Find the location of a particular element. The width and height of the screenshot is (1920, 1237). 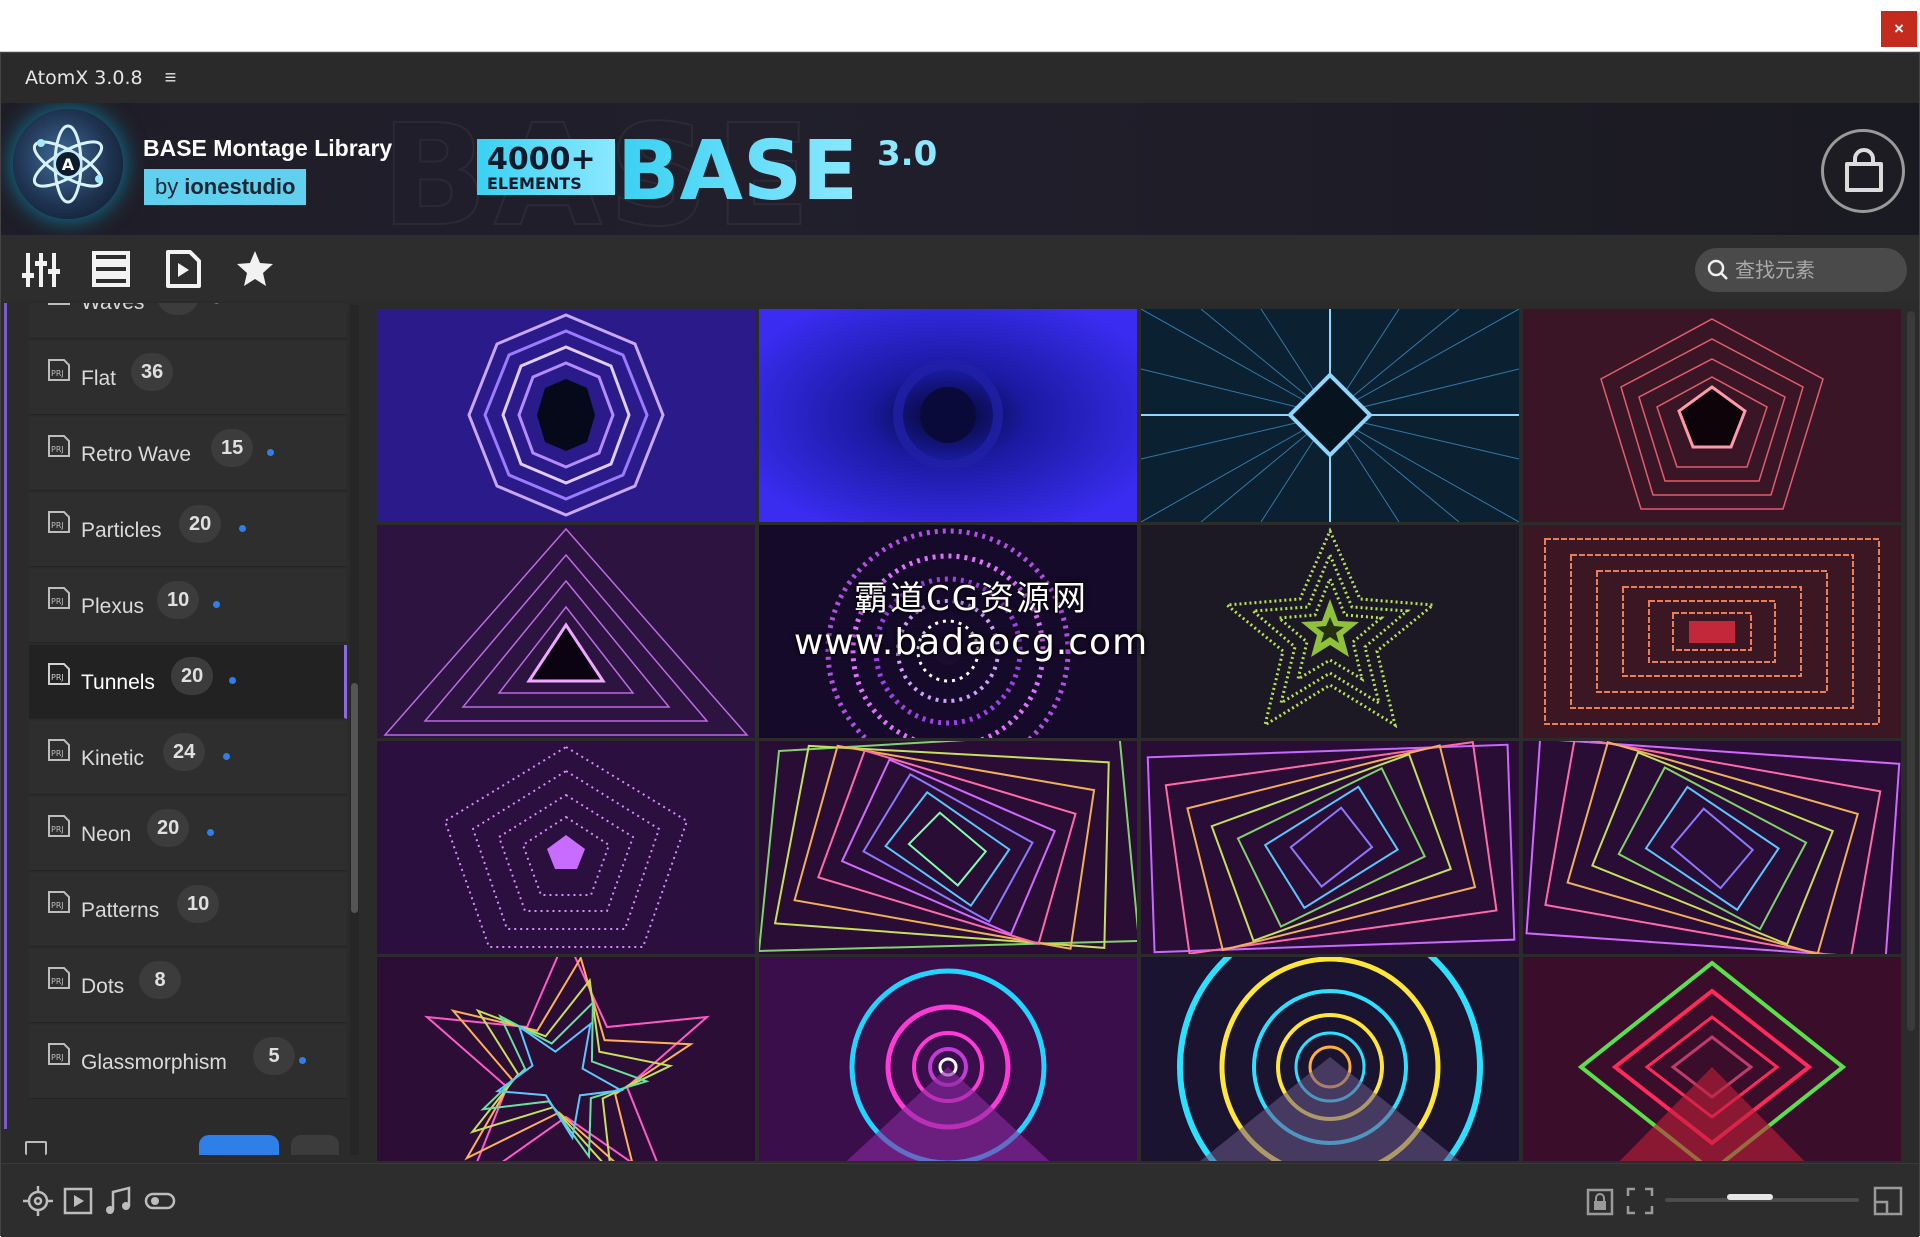

sidebar-item-flat: PRJ Flat 36 is located at coordinates (188, 378).